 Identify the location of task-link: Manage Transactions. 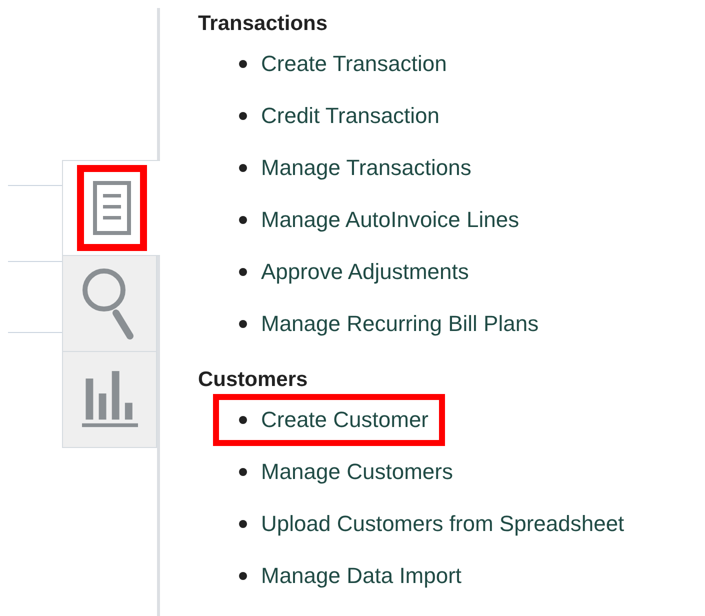
(366, 168).